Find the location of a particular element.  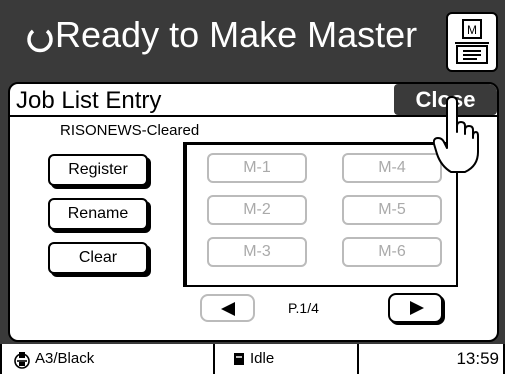

clock: 13:59 is located at coordinates (477, 358).